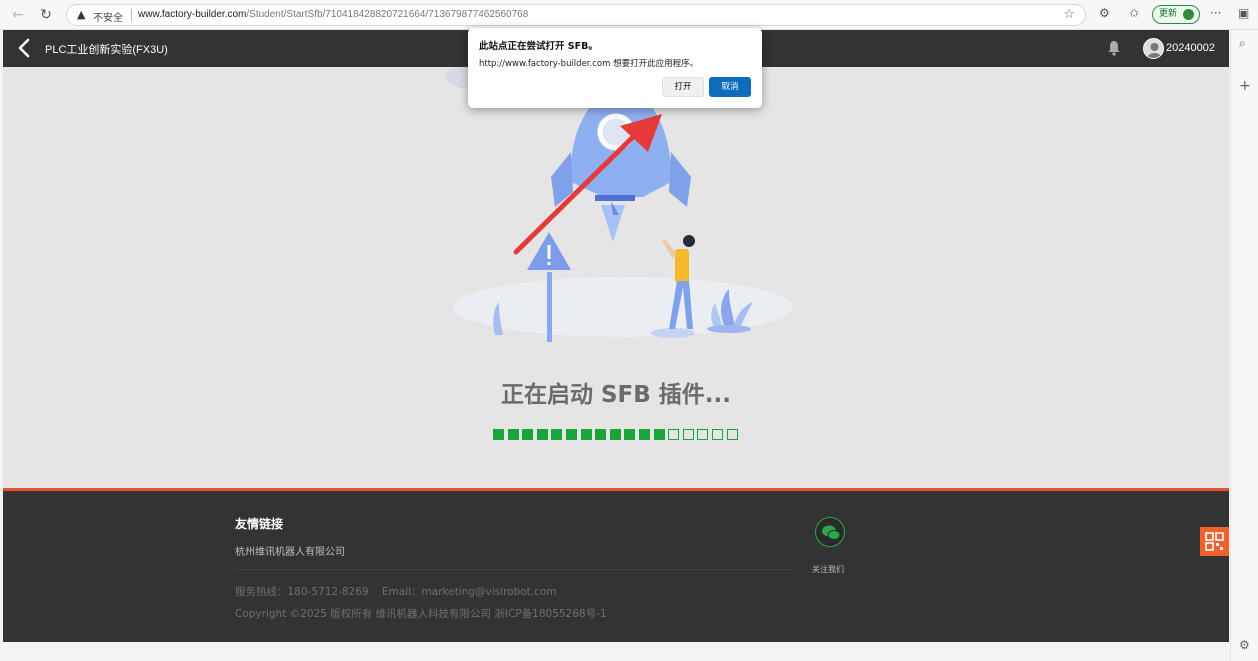 Image resolution: width=1258 pixels, height=661 pixels. I want to click on footer-divider, so click(514, 569).